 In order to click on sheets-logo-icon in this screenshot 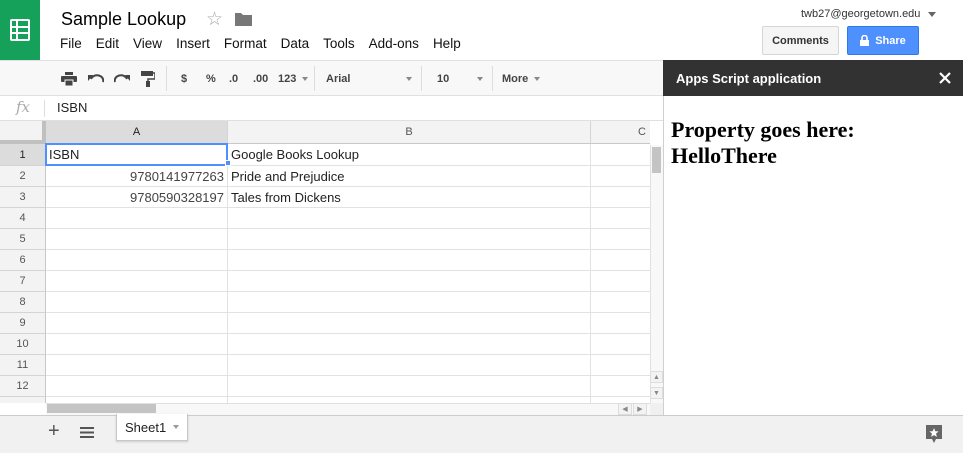, I will do `click(20, 30)`.